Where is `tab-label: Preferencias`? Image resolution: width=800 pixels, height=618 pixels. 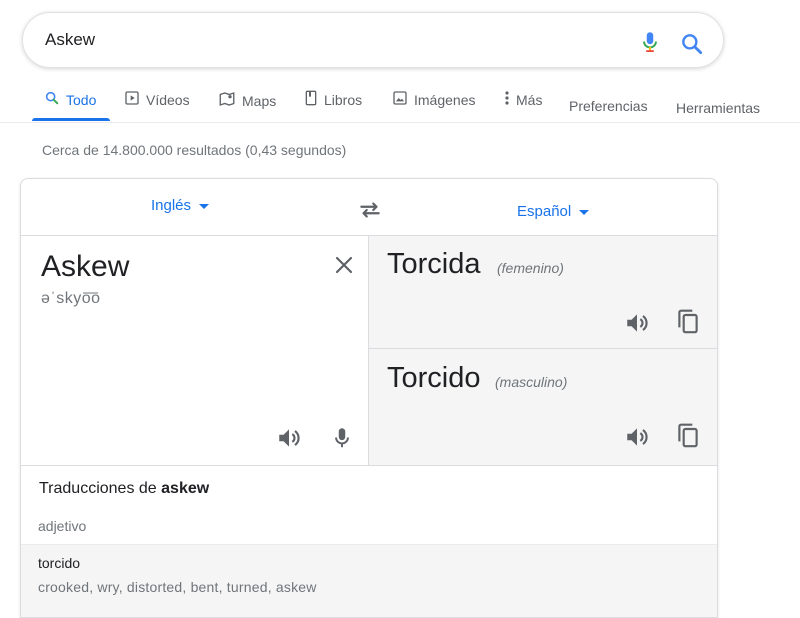 tab-label: Preferencias is located at coordinates (608, 106).